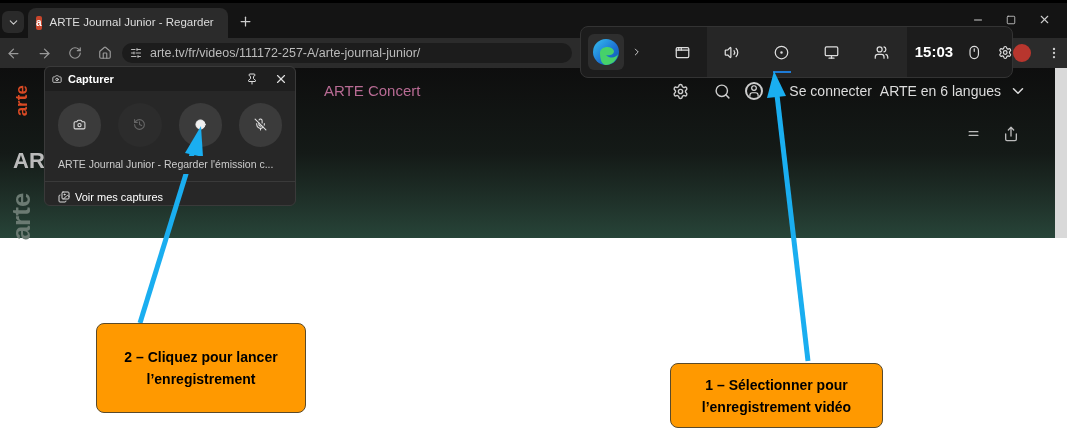  I want to click on app-button, so click(606, 52).